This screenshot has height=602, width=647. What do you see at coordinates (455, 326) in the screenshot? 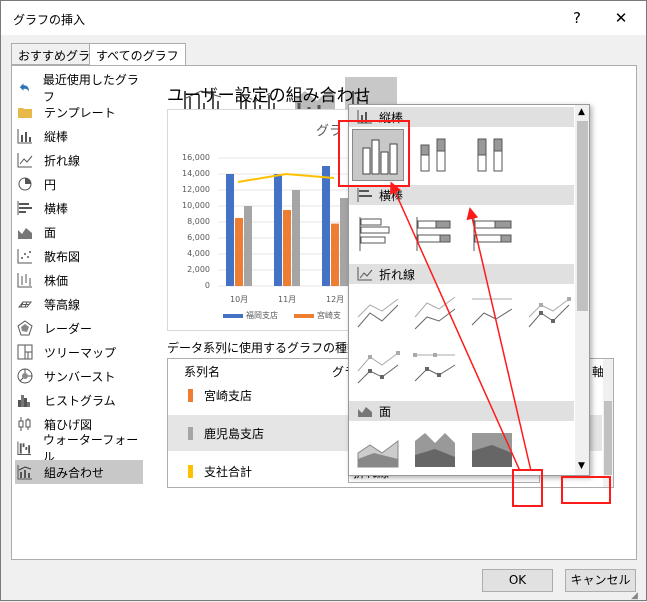
I see `red-arrow-to-option` at bounding box center [455, 326].